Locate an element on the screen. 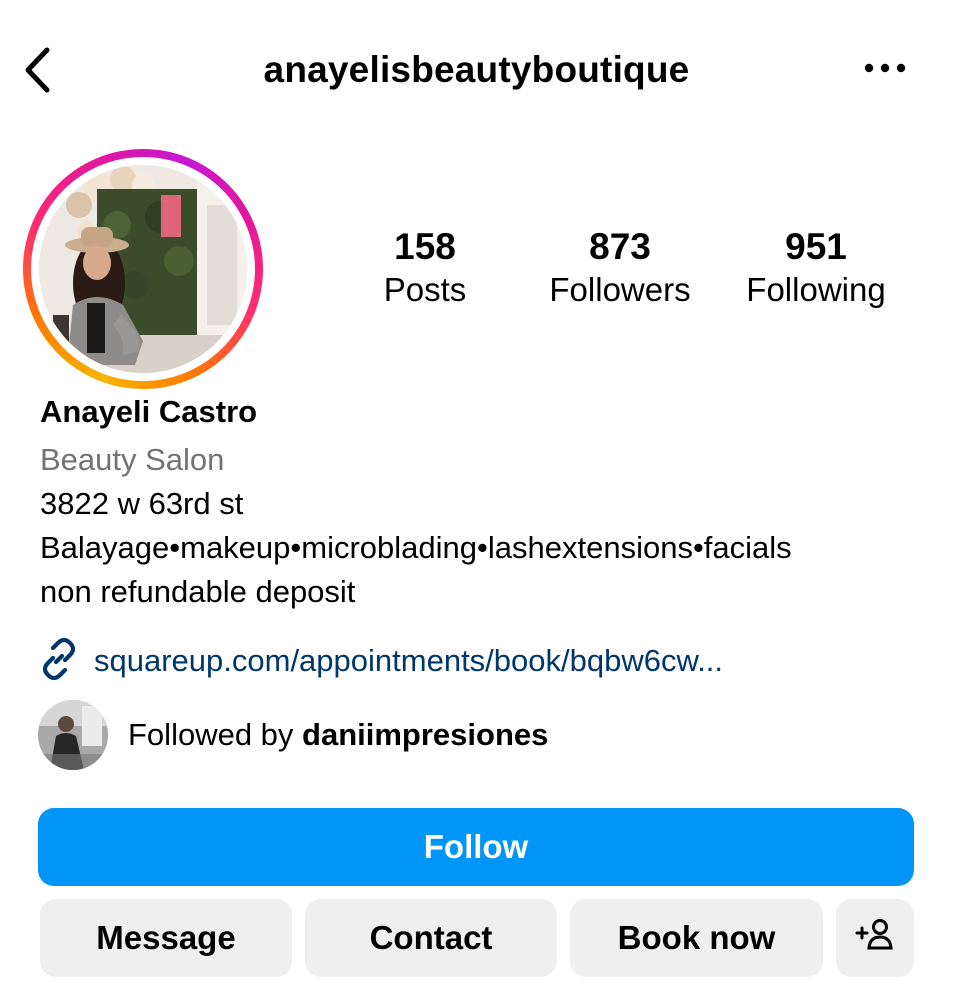 Image resolution: width=953 pixels, height=1000 pixels. profile-avatar is located at coordinates (143, 269).